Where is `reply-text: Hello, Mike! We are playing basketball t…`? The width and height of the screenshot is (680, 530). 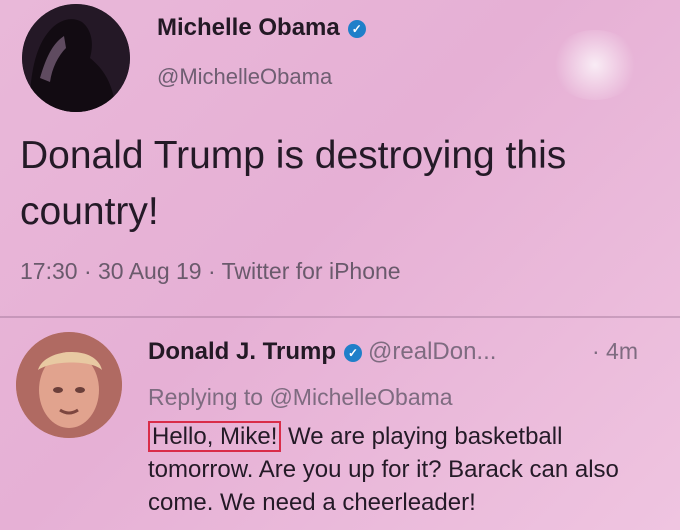
reply-text: Hello, Mike! We are playing basketball t… is located at coordinates (410, 469).